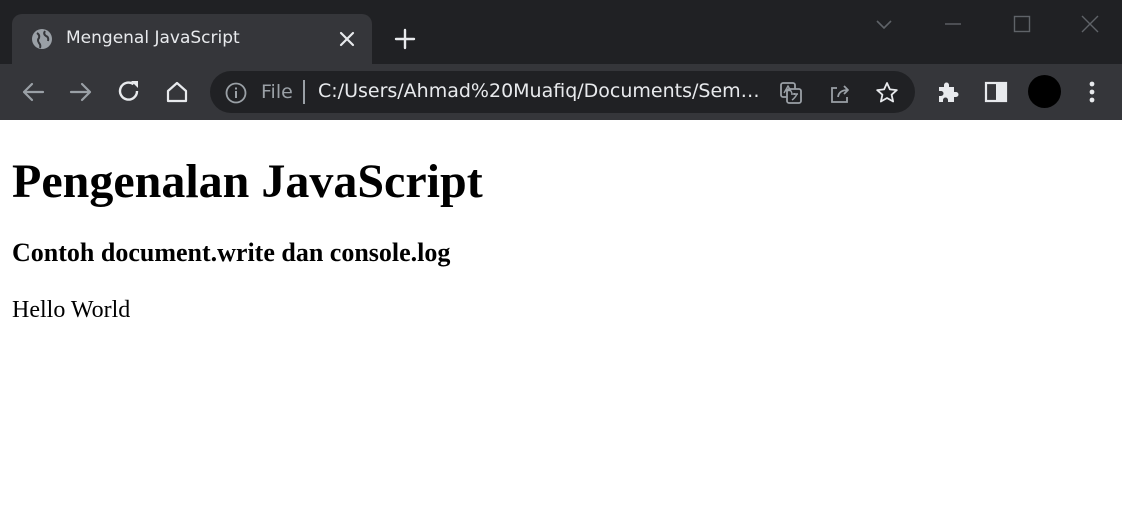 The width and height of the screenshot is (1122, 510). What do you see at coordinates (405, 39) in the screenshot?
I see `new-tab-button` at bounding box center [405, 39].